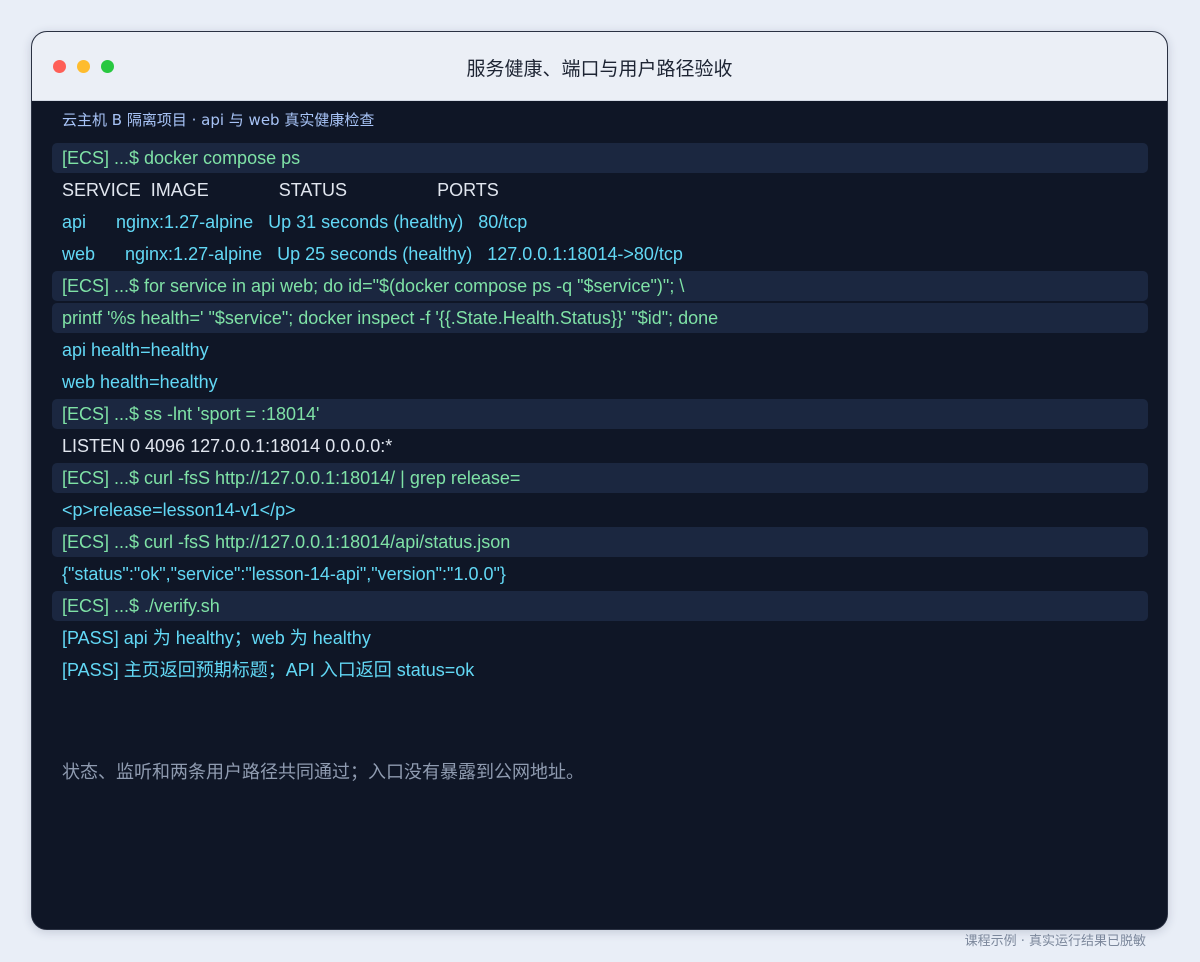  What do you see at coordinates (599, 69) in the screenshot?
I see `window-title: 服务健康、端口与用户路径验收` at bounding box center [599, 69].